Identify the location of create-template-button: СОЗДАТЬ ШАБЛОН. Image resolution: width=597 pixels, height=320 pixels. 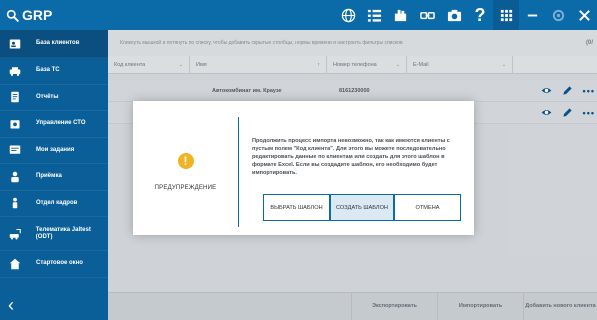
(362, 207).